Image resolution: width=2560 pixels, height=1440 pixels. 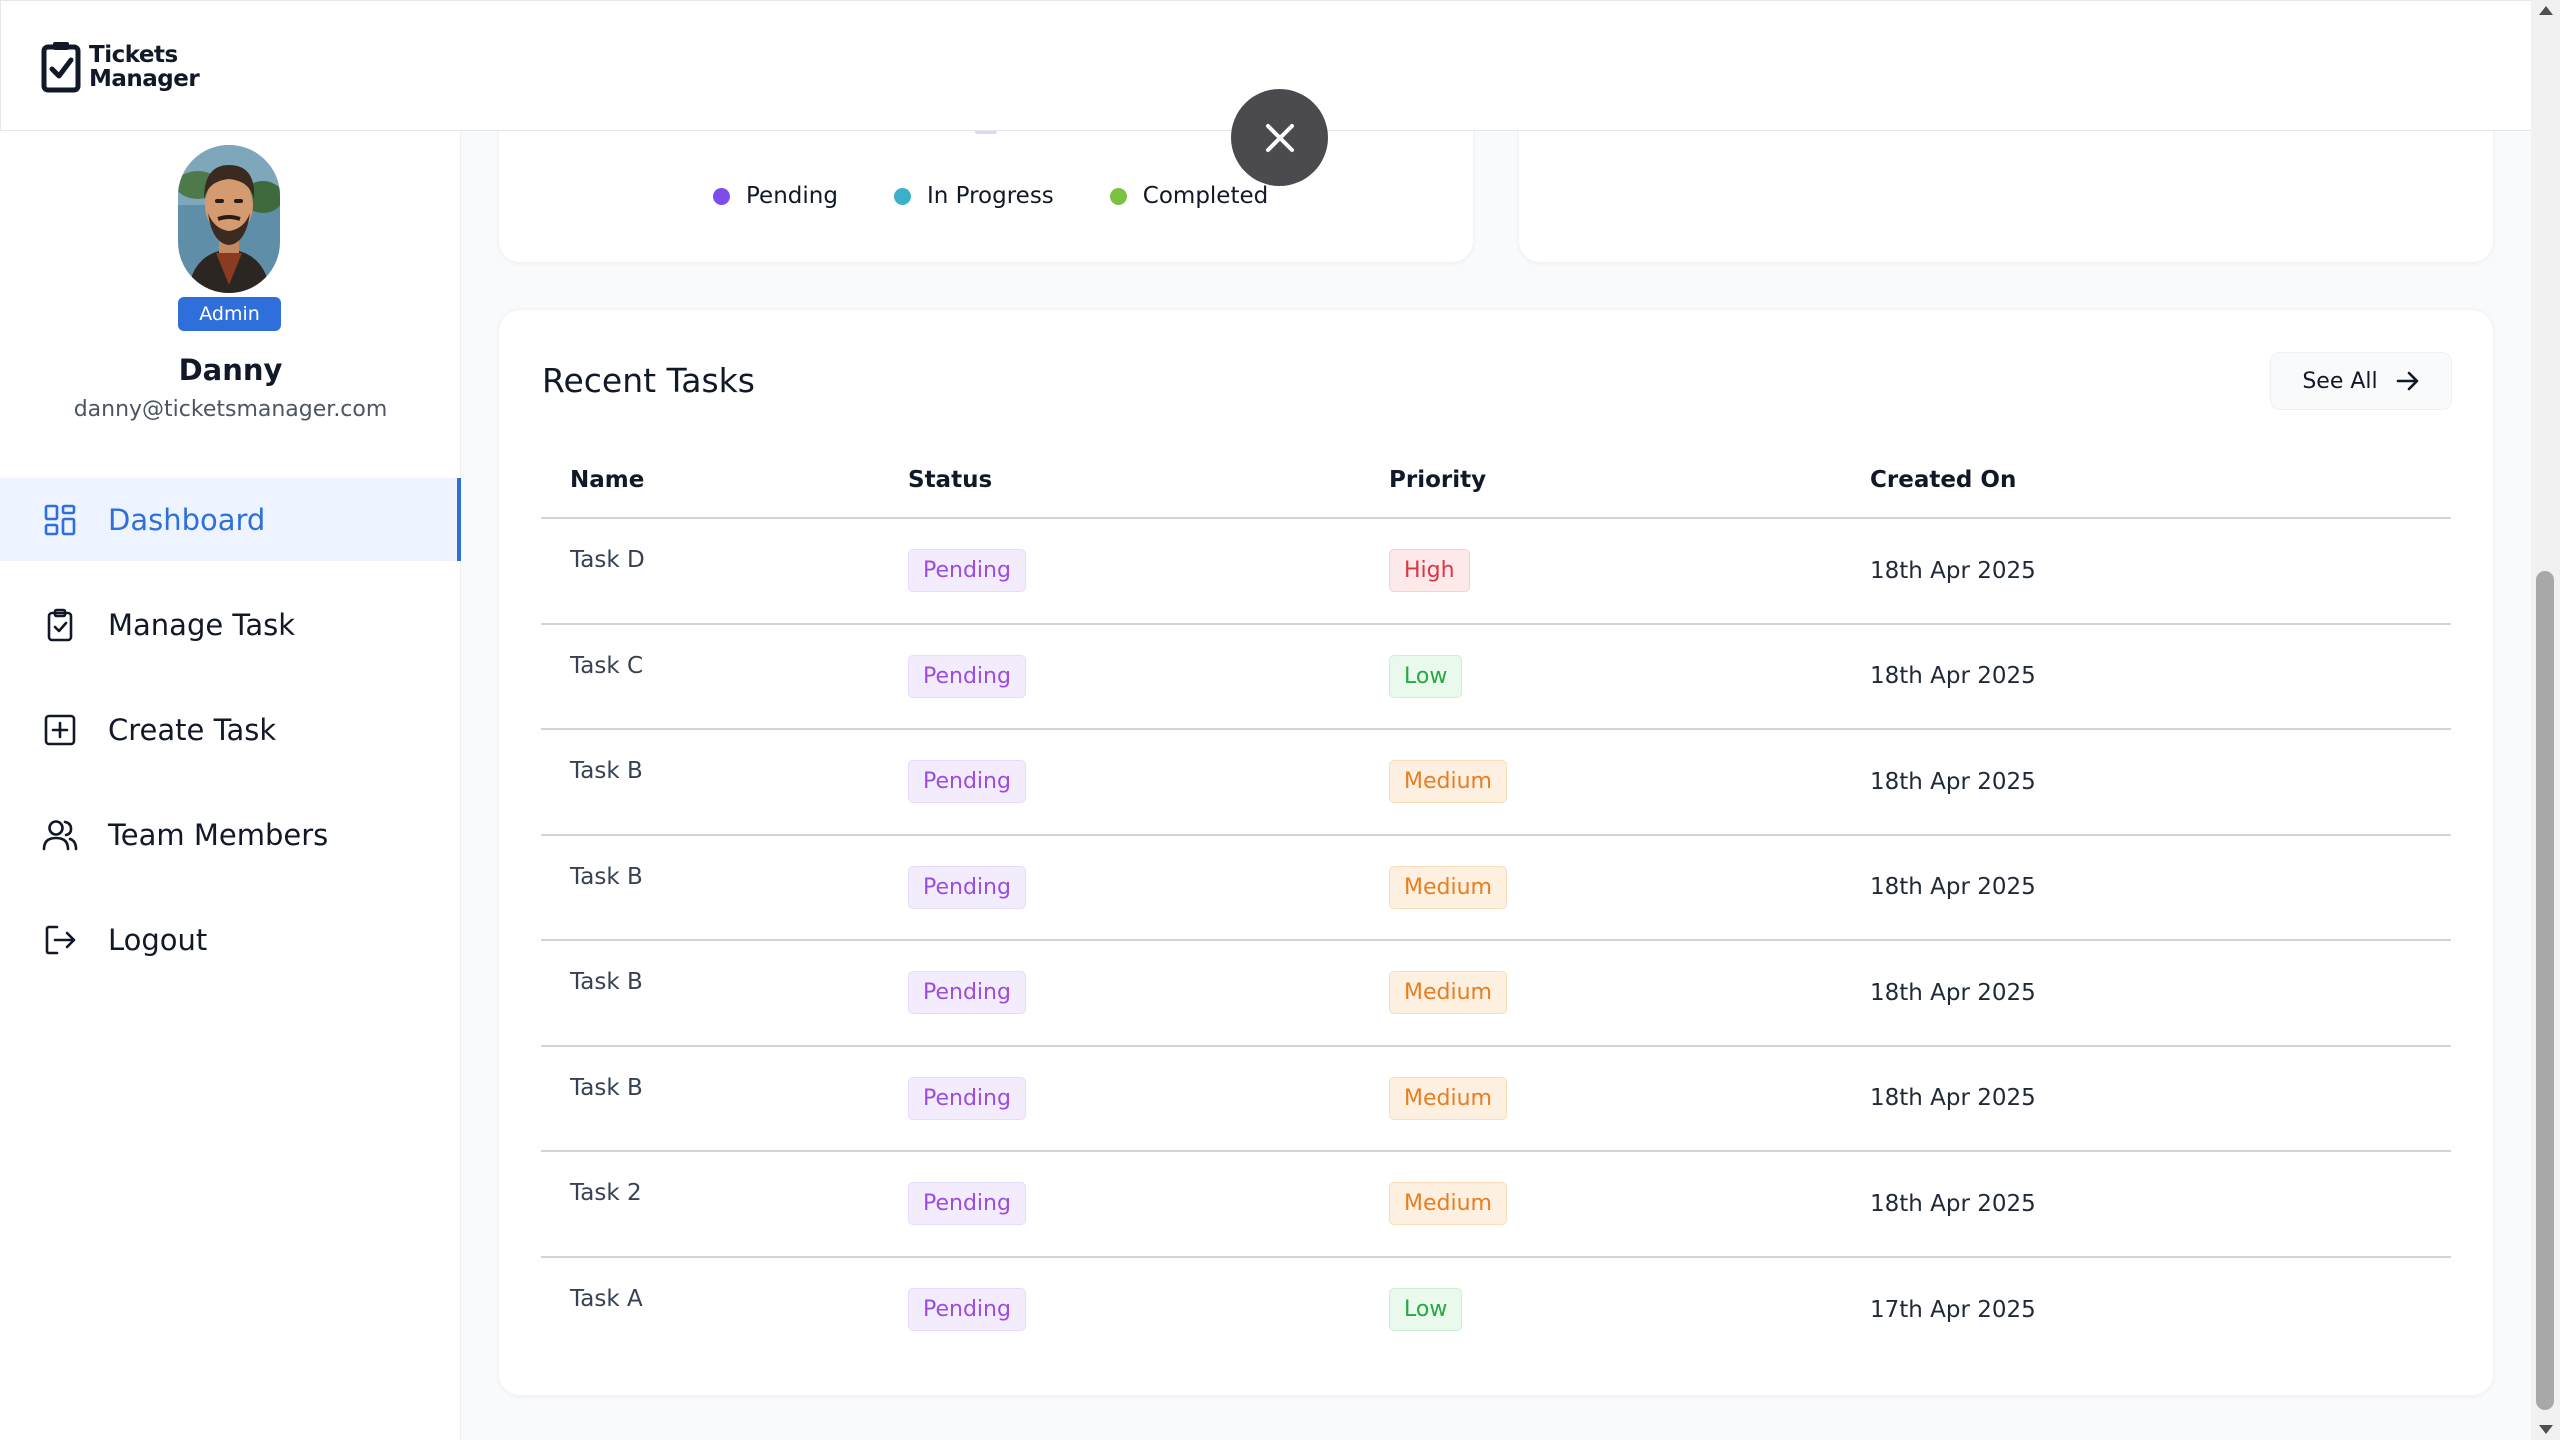 I want to click on logo-text: Tickets Manager, so click(x=144, y=67).